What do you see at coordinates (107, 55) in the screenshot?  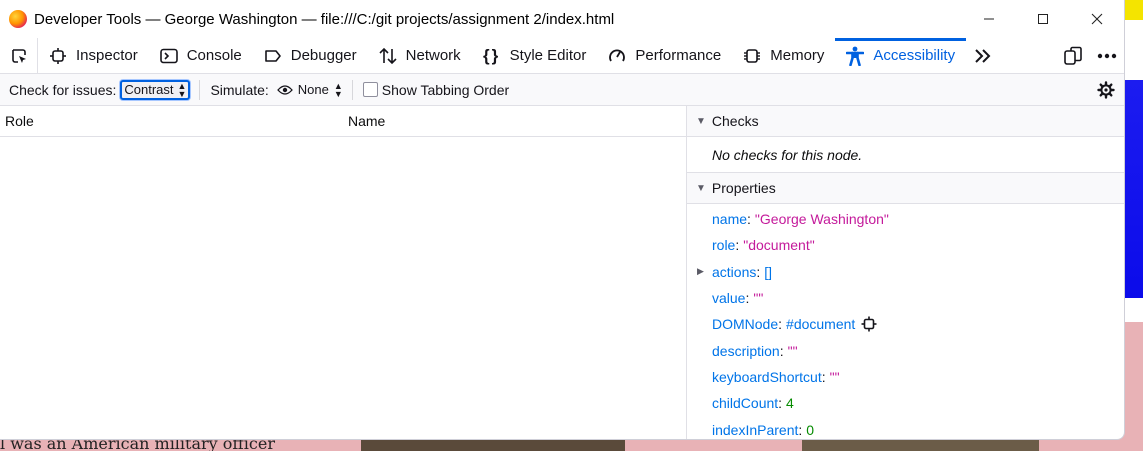 I see `tab-label: Inspector` at bounding box center [107, 55].